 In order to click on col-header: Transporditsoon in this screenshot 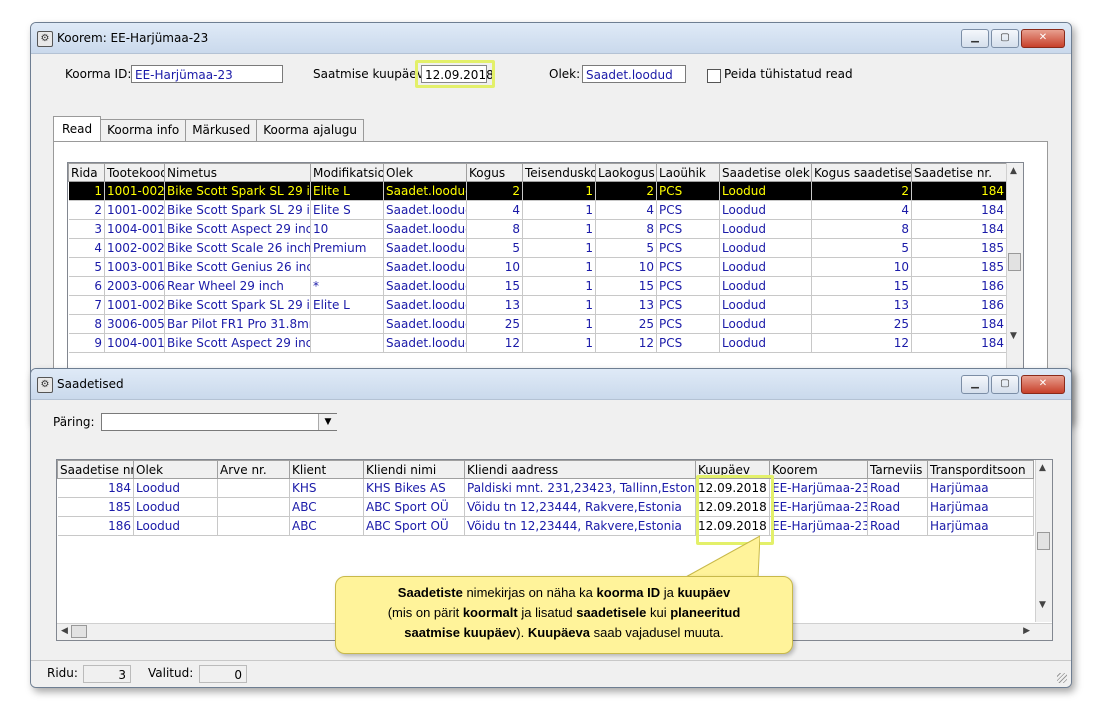, I will do `click(980, 469)`.